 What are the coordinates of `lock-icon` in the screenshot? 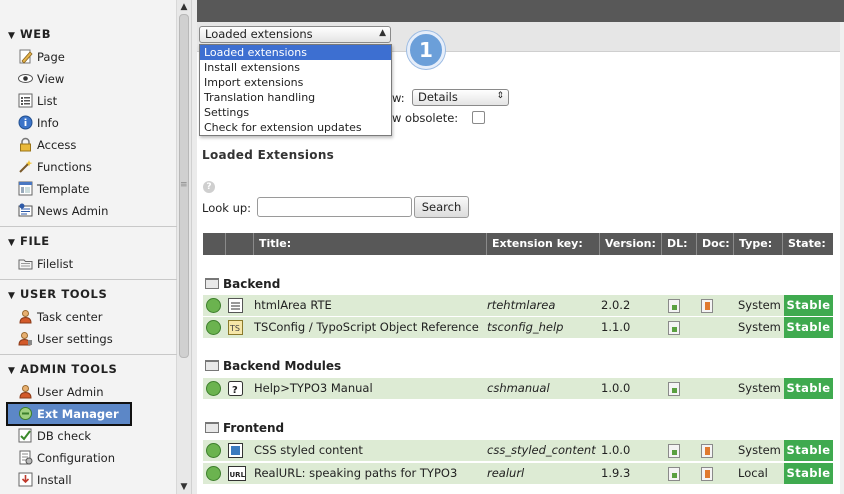 It's located at (25, 144).